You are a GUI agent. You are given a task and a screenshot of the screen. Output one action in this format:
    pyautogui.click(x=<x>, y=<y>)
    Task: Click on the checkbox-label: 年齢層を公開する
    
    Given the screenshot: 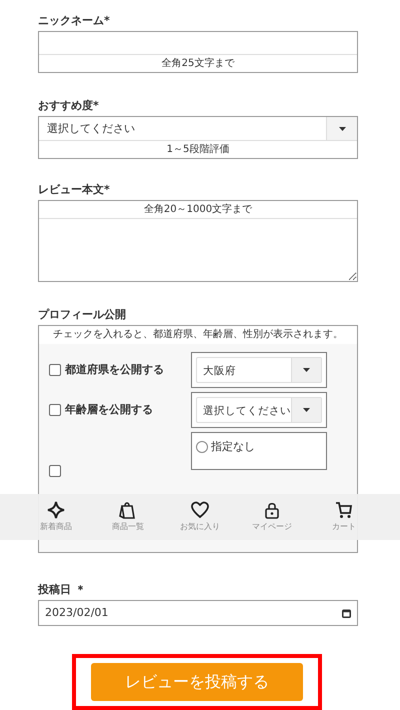 What is the action you would take?
    pyautogui.click(x=109, y=410)
    